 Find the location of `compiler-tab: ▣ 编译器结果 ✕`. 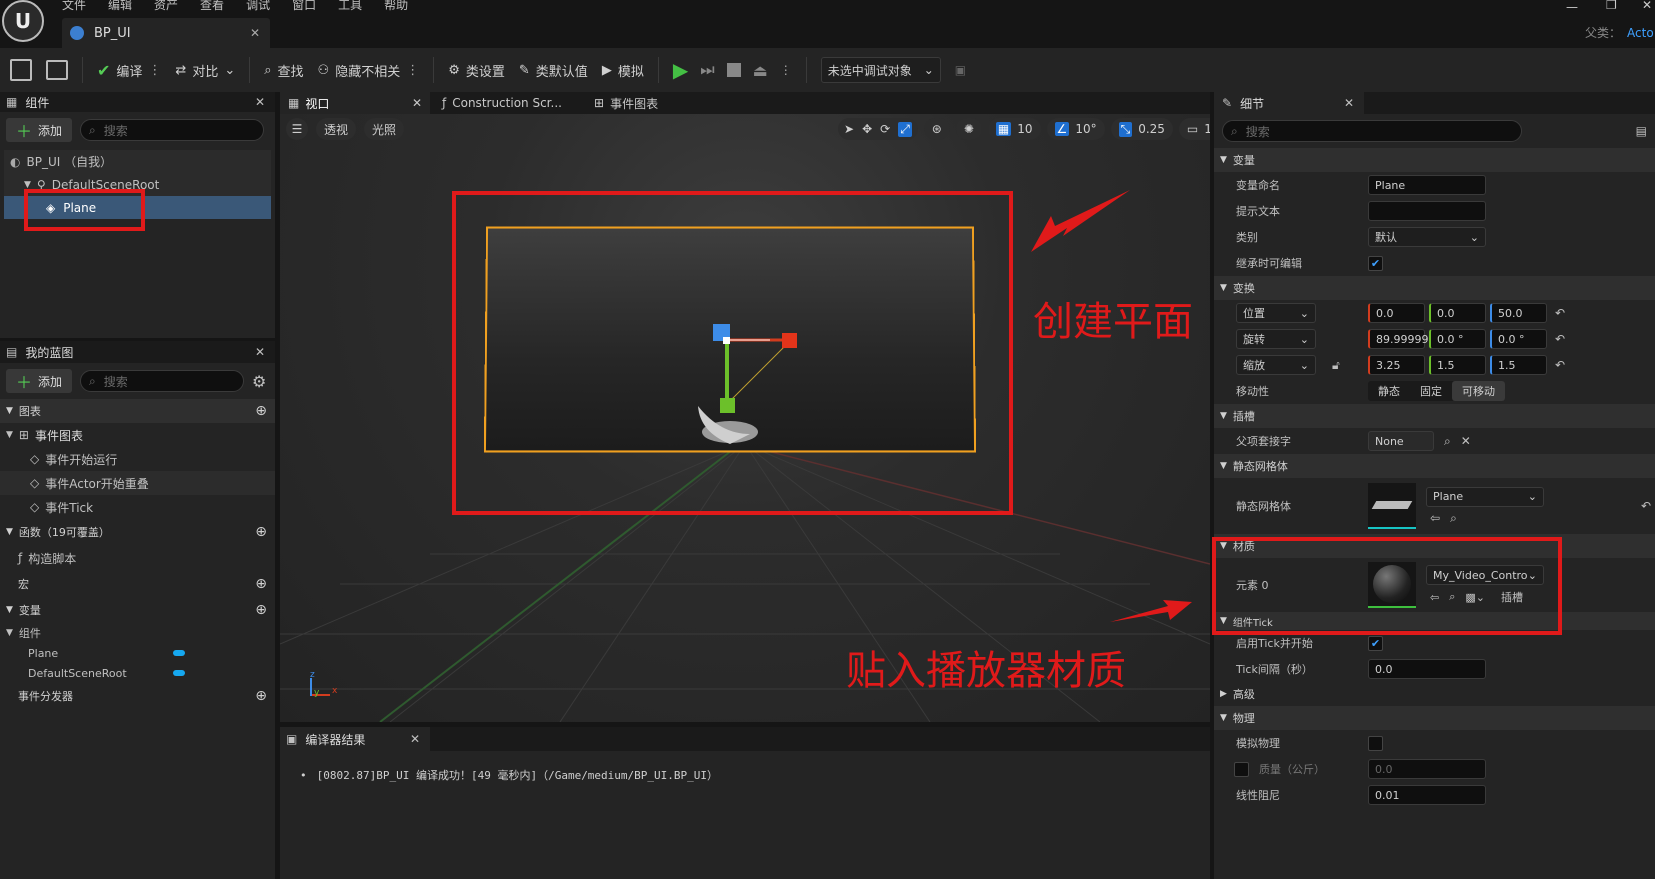

compiler-tab: ▣ 编译器结果 ✕ is located at coordinates (355, 739).